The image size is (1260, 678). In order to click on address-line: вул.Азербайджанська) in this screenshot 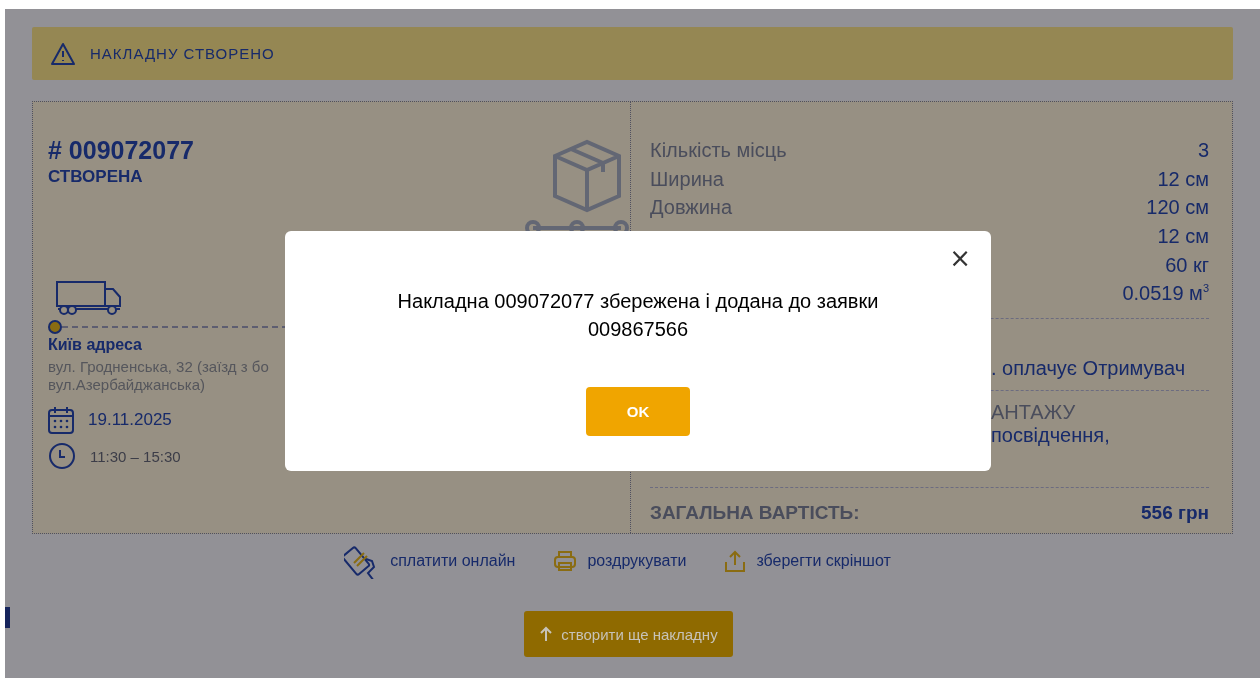, I will do `click(127, 385)`.